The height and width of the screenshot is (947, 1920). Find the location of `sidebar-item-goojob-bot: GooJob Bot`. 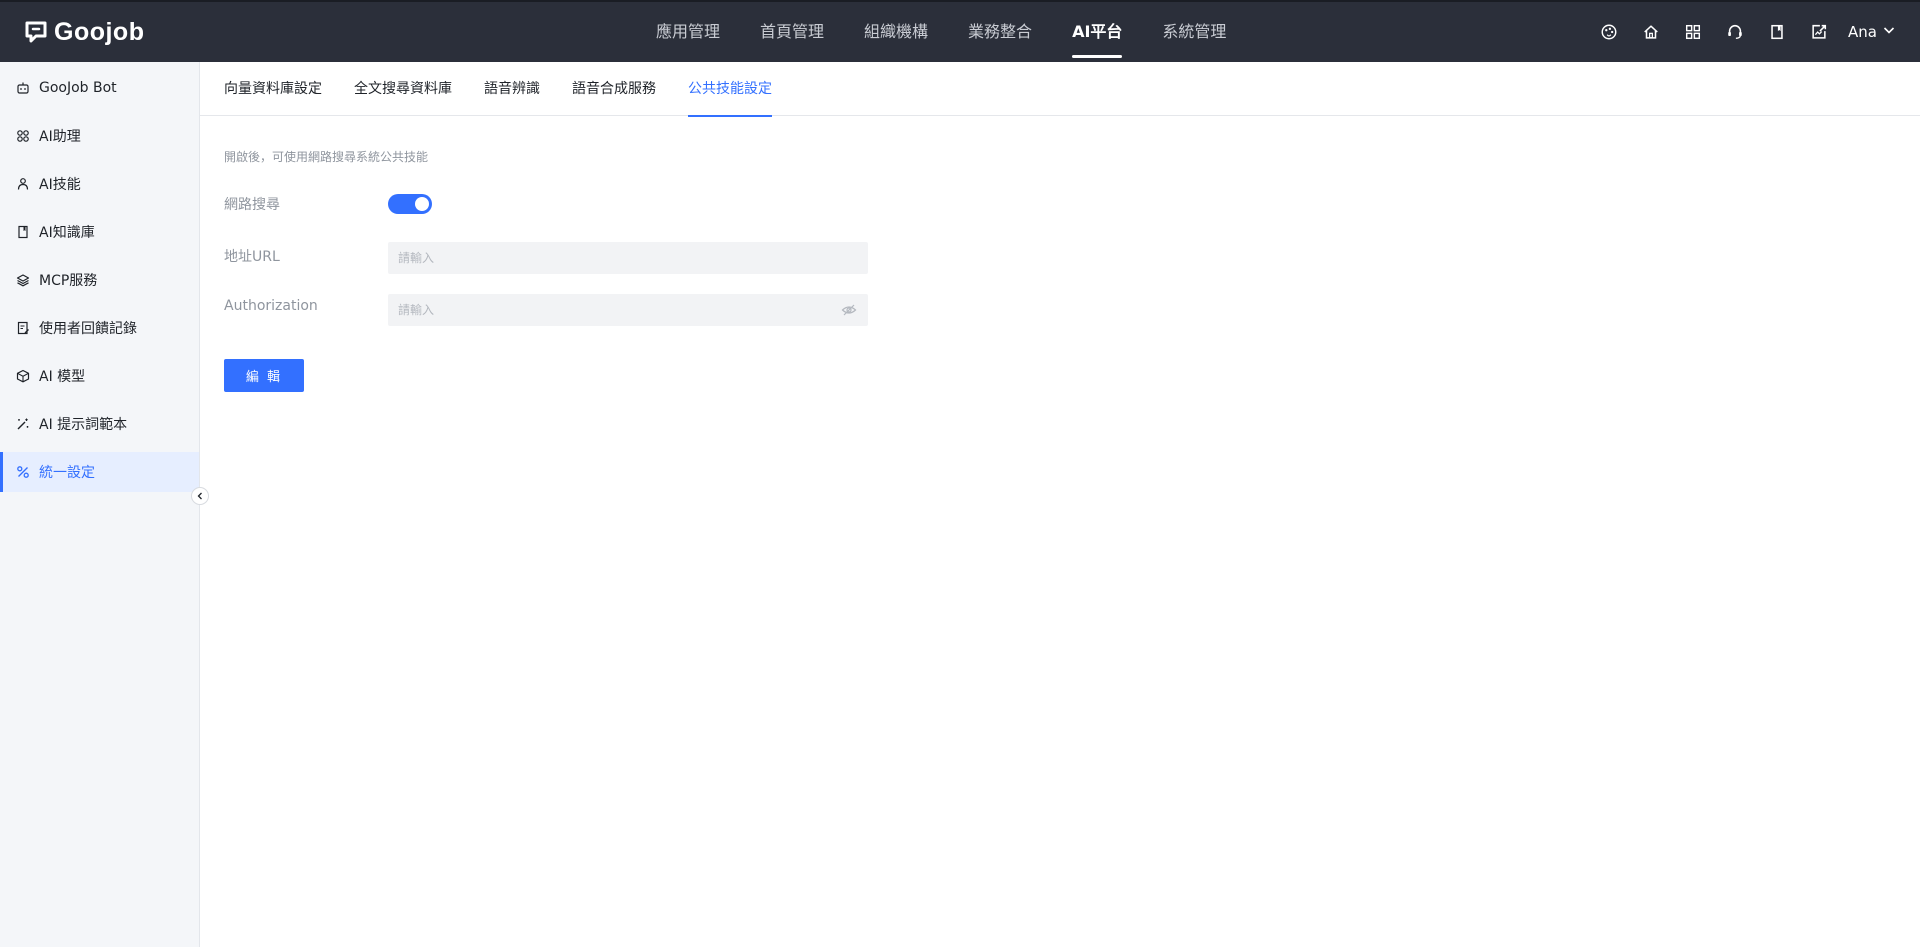

sidebar-item-goojob-bot: GooJob Bot is located at coordinates (99, 88).